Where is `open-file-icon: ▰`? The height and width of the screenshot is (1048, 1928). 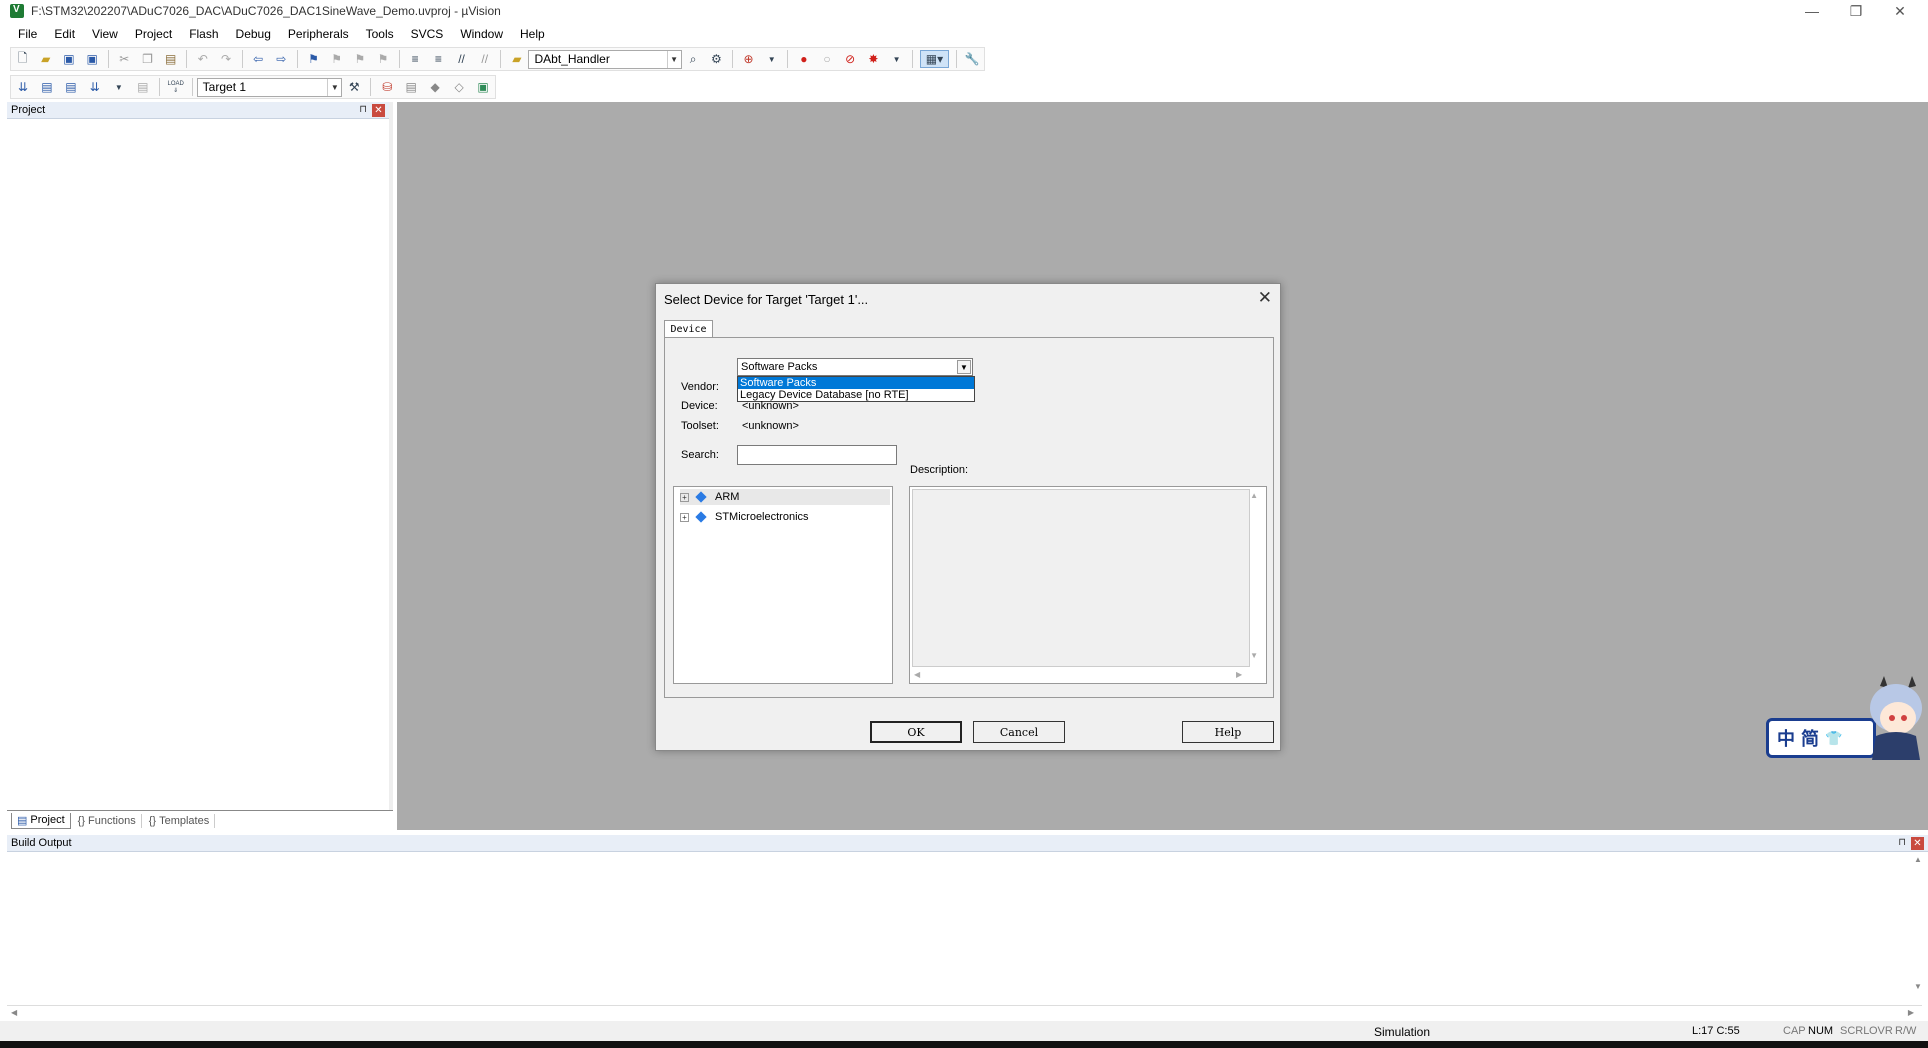 open-file-icon: ▰ is located at coordinates (45, 59).